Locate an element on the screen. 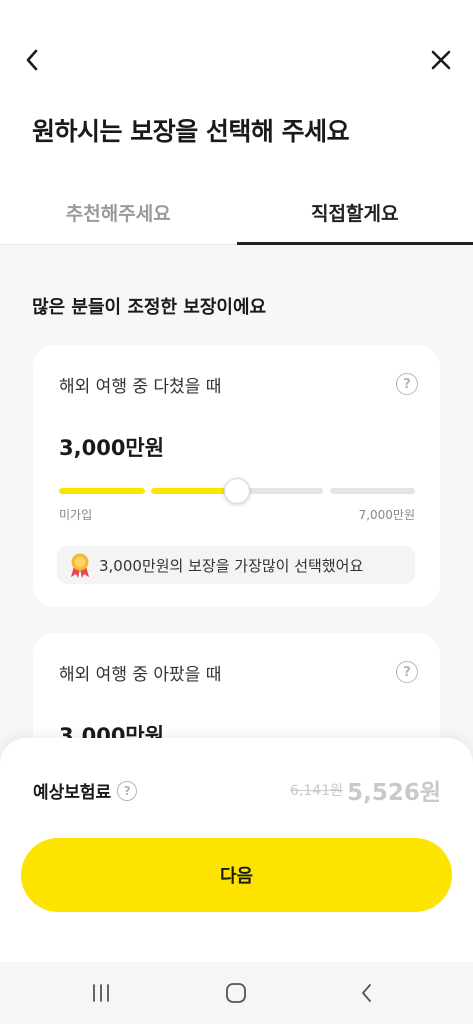  back-button is located at coordinates (32, 60).